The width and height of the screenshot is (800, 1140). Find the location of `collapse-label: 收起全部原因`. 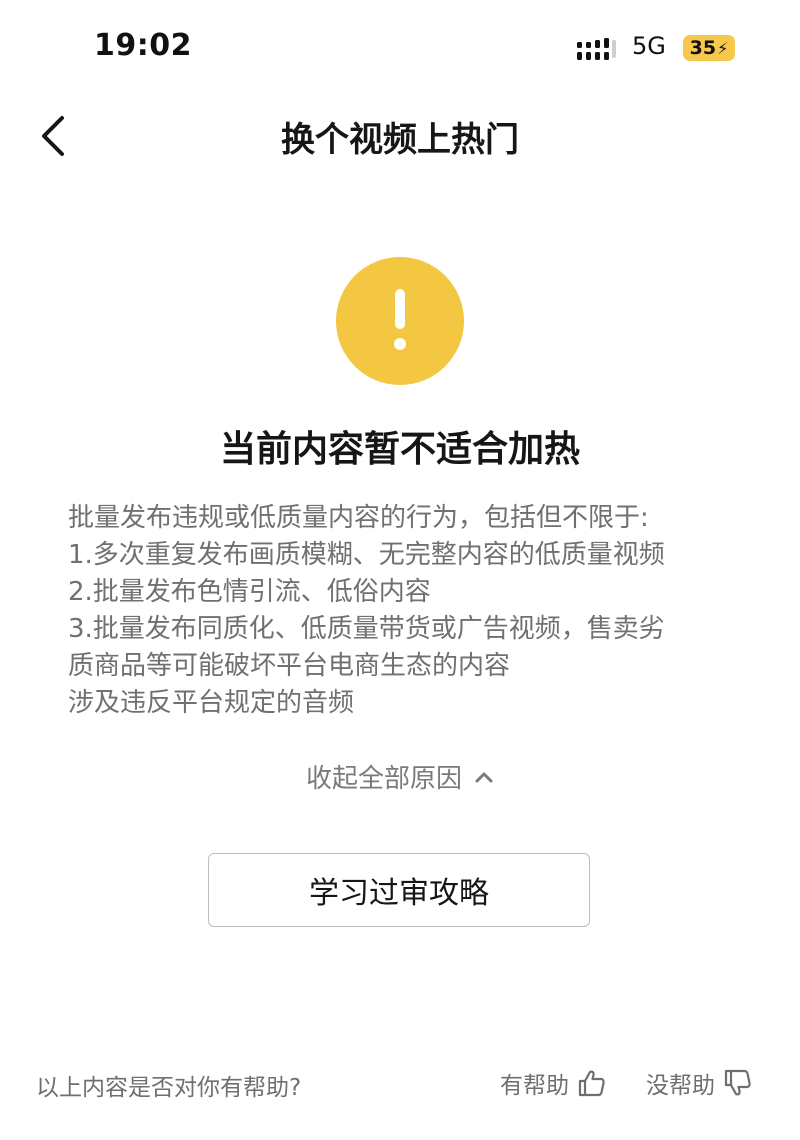

collapse-label: 收起全部原因 is located at coordinates (383, 779).